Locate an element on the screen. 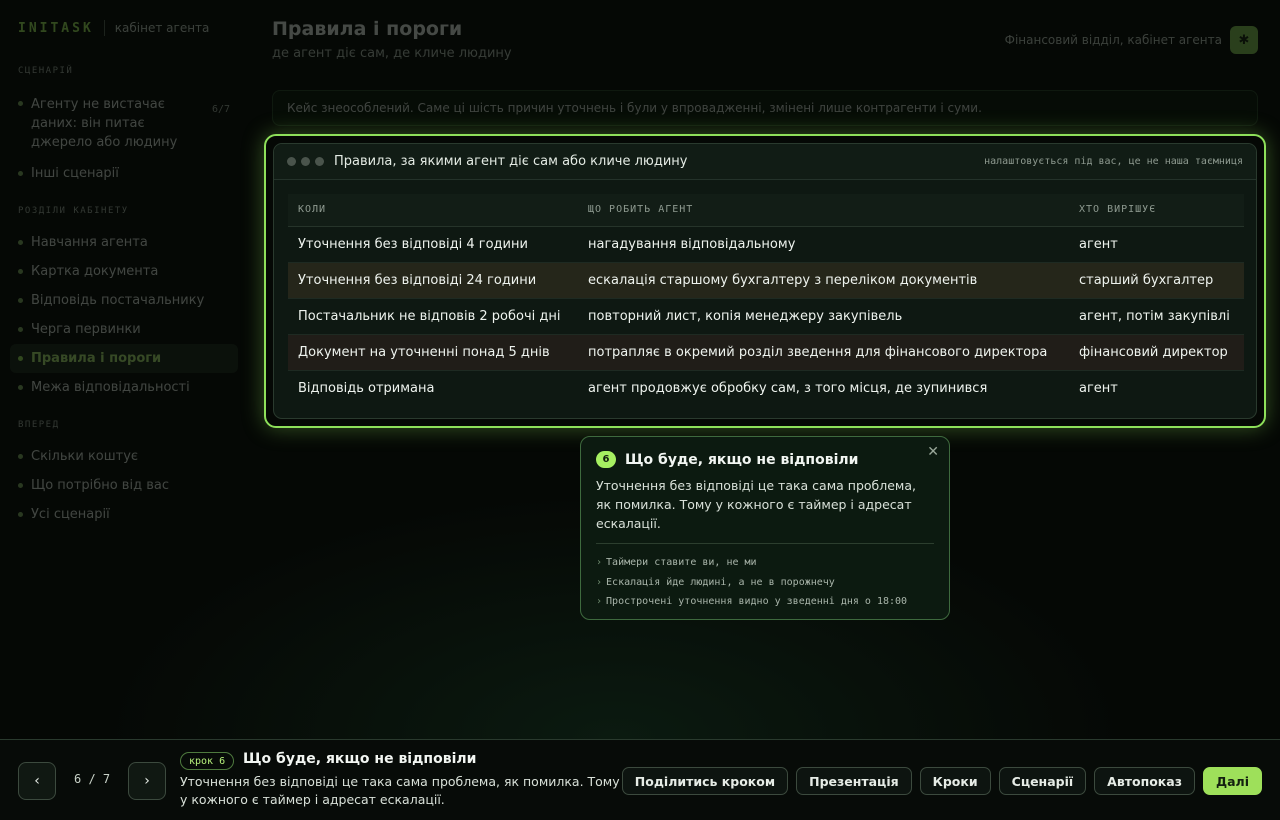 The width and height of the screenshot is (1280, 820). point-text: Ескалація йде людині, а не в порожнечу is located at coordinates (720, 582).